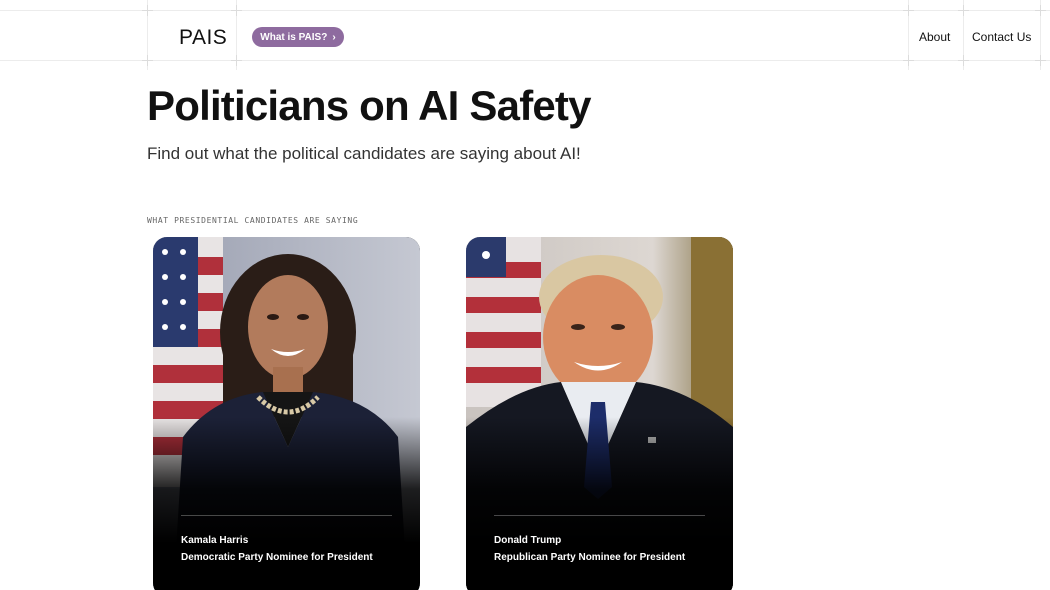 The image size is (1050, 590). What do you see at coordinates (1001, 37) in the screenshot?
I see `nav-link-contact-us: Contact Us` at bounding box center [1001, 37].